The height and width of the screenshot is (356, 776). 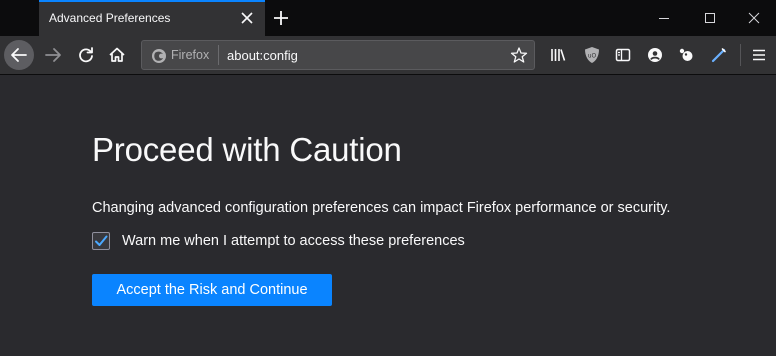 I want to click on ublock-icon: uO, so click(x=592, y=55).